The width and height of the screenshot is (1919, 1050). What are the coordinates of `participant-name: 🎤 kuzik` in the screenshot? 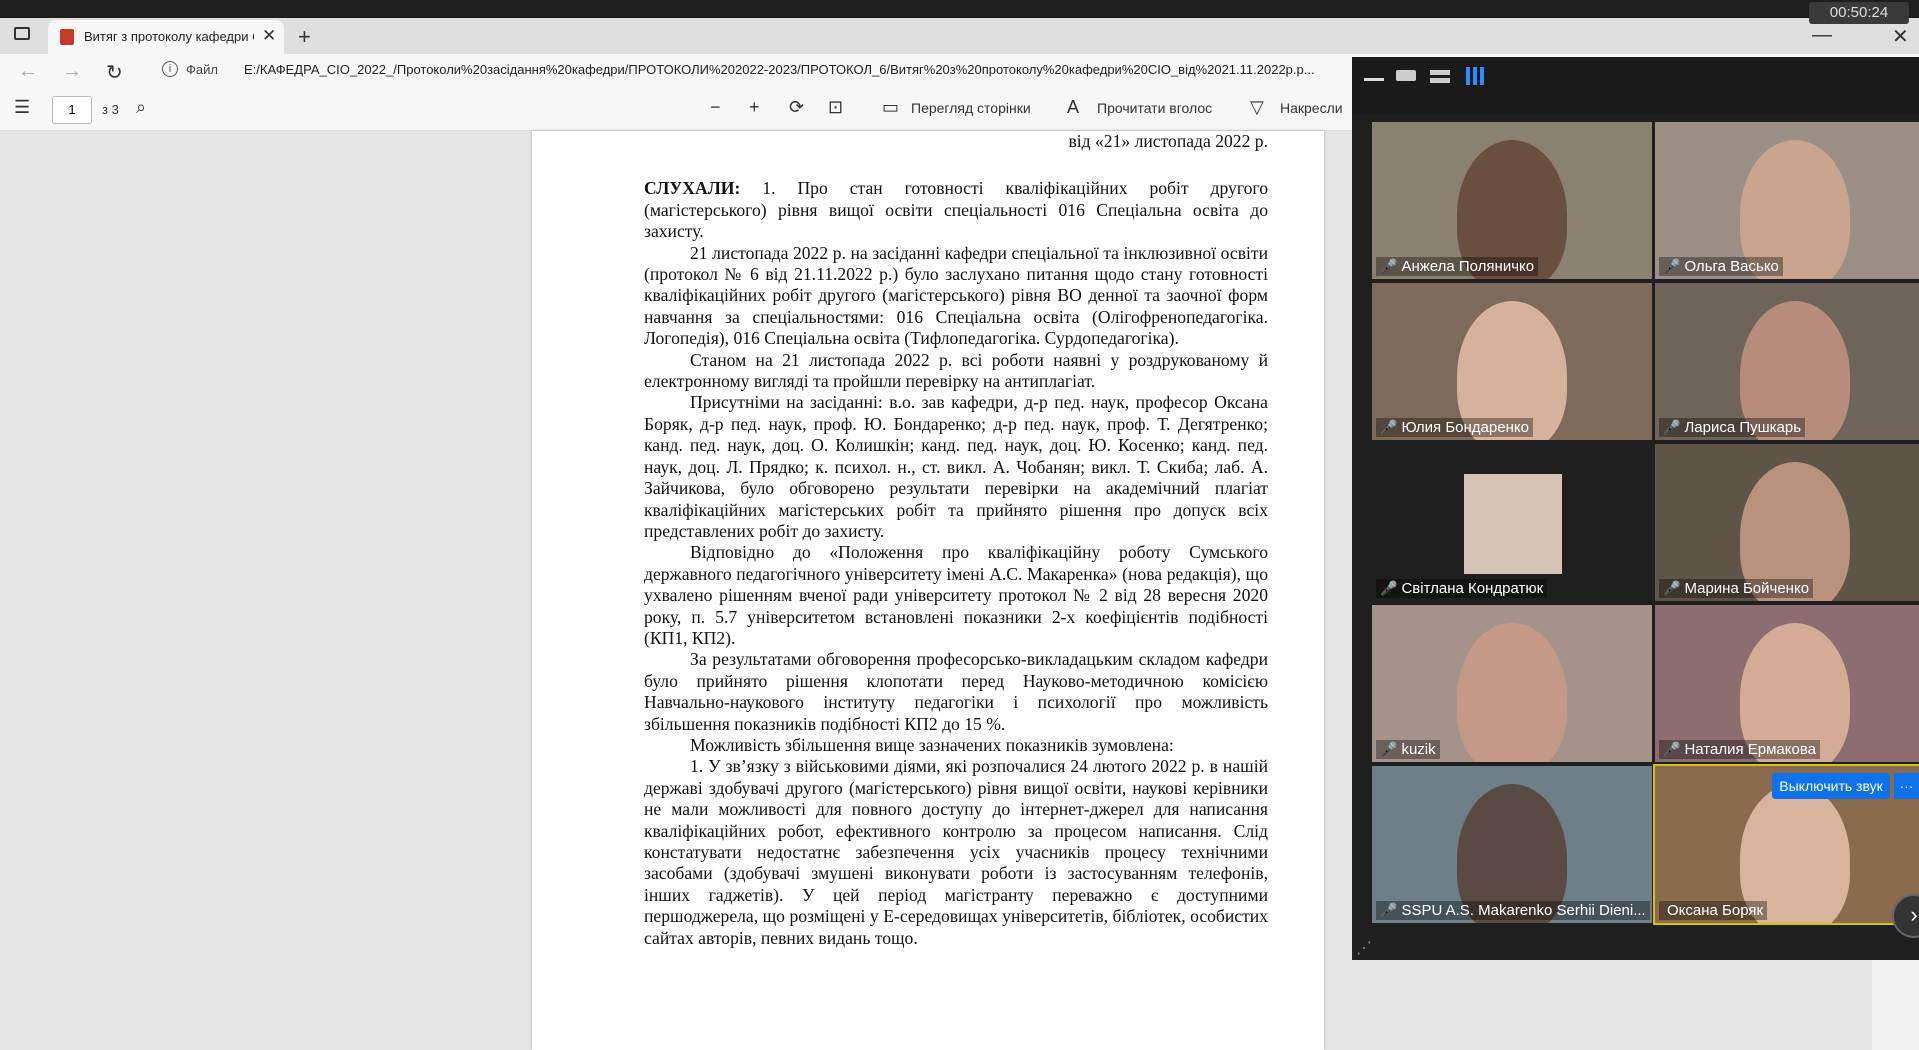 It's located at (1408, 749).